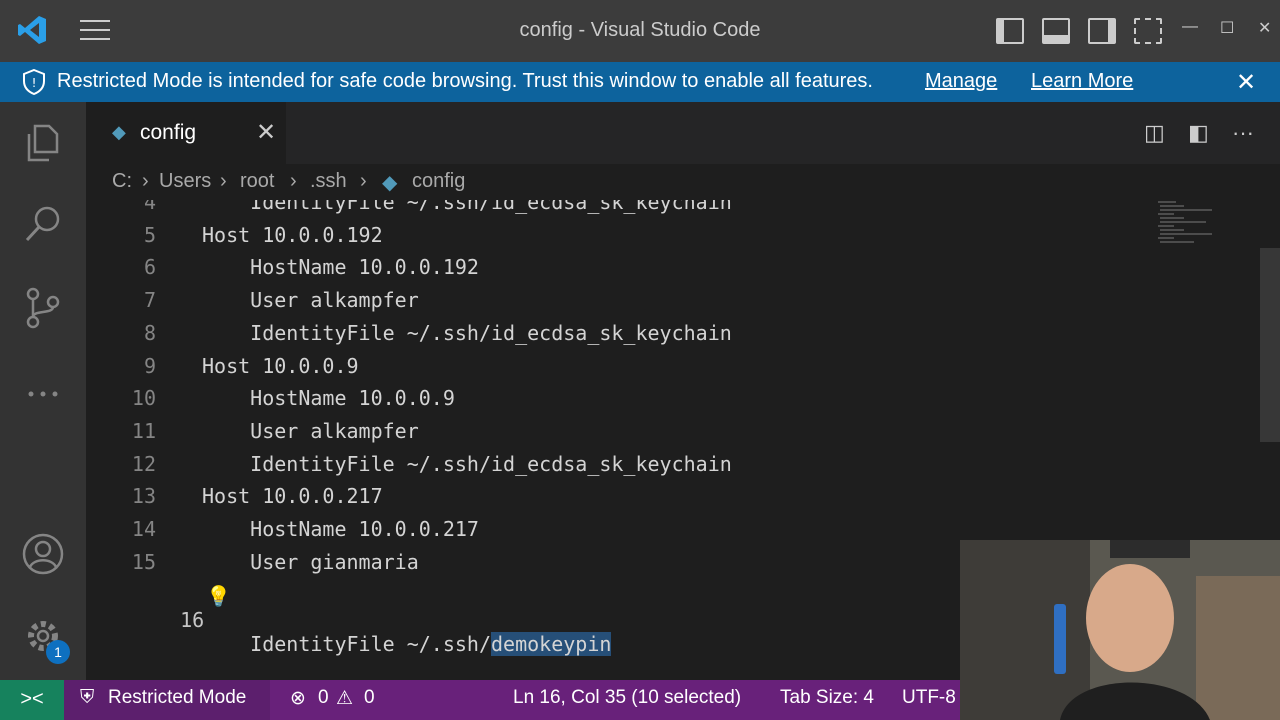 This screenshot has width=1280, height=720. What do you see at coordinates (340, 529) in the screenshot?
I see `code-text: HostName 10.0.0.217` at bounding box center [340, 529].